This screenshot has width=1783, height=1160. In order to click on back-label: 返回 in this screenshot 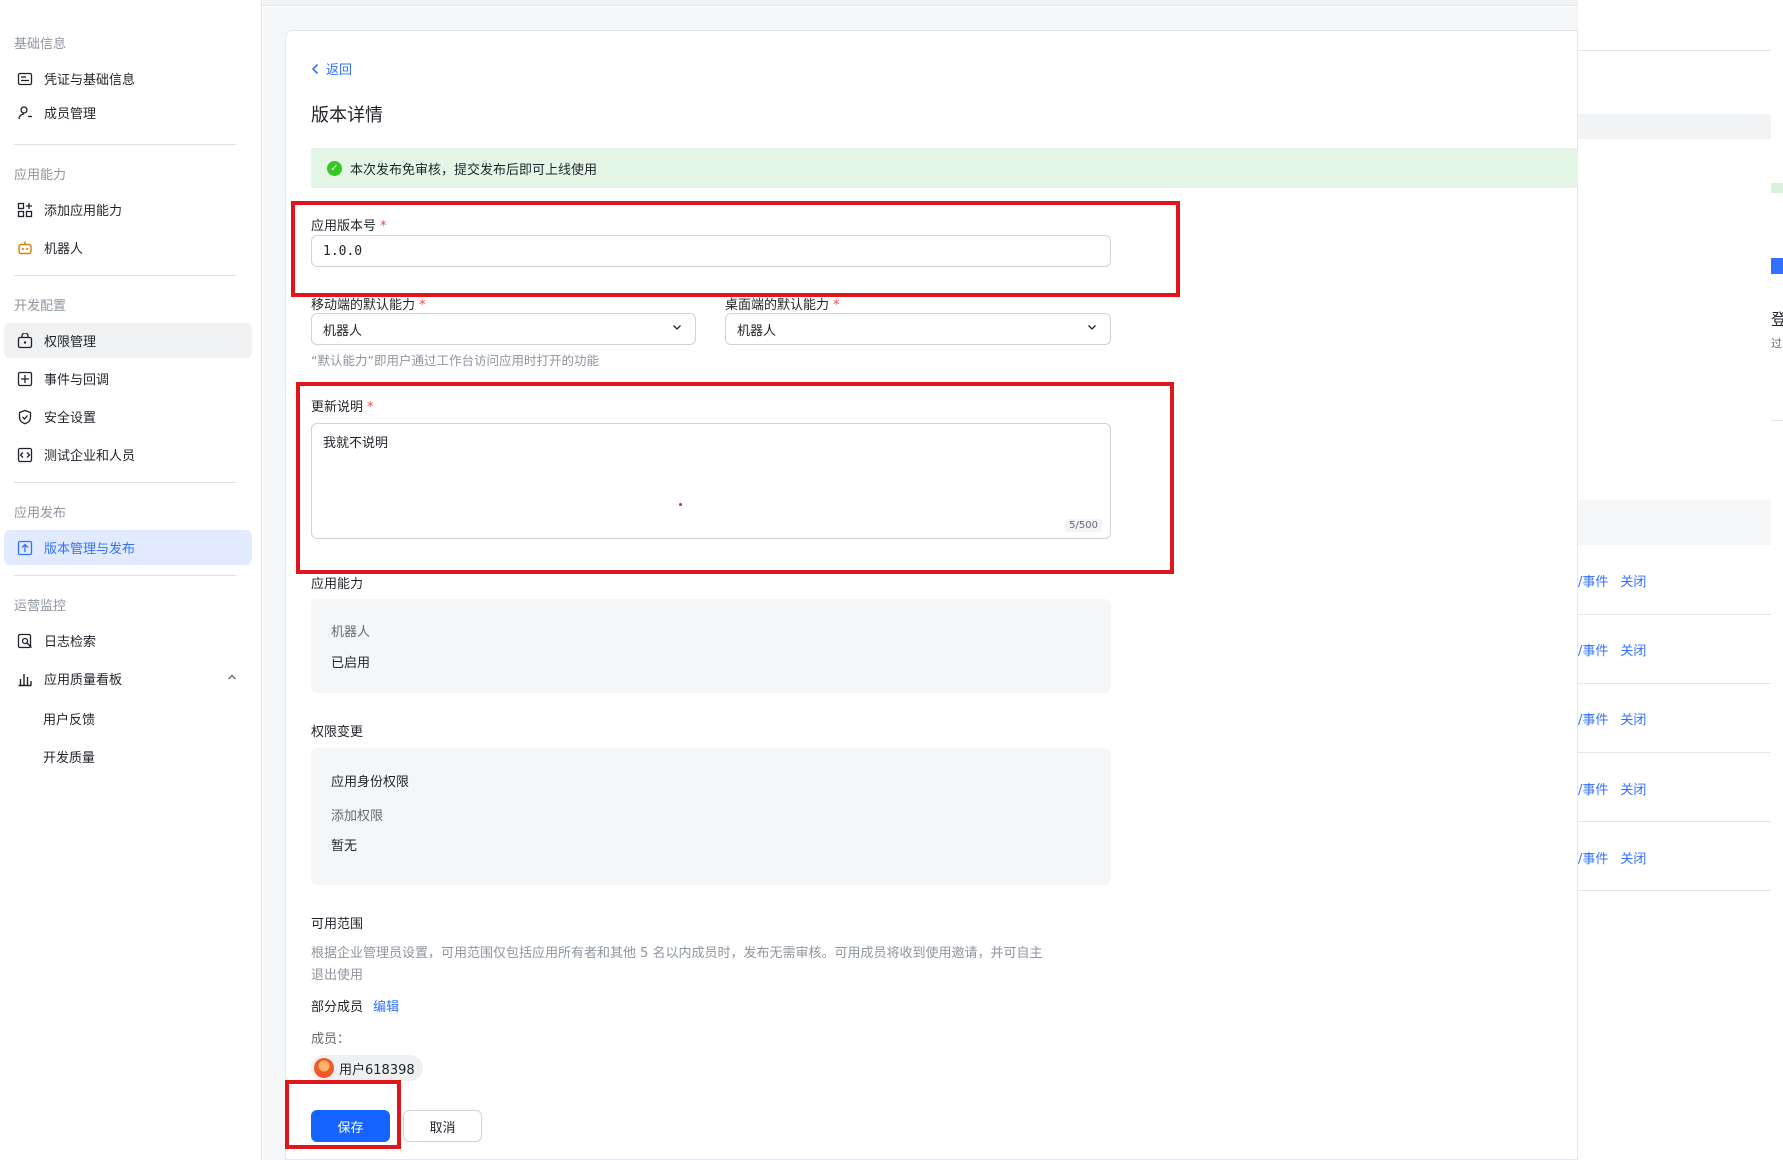, I will do `click(339, 70)`.